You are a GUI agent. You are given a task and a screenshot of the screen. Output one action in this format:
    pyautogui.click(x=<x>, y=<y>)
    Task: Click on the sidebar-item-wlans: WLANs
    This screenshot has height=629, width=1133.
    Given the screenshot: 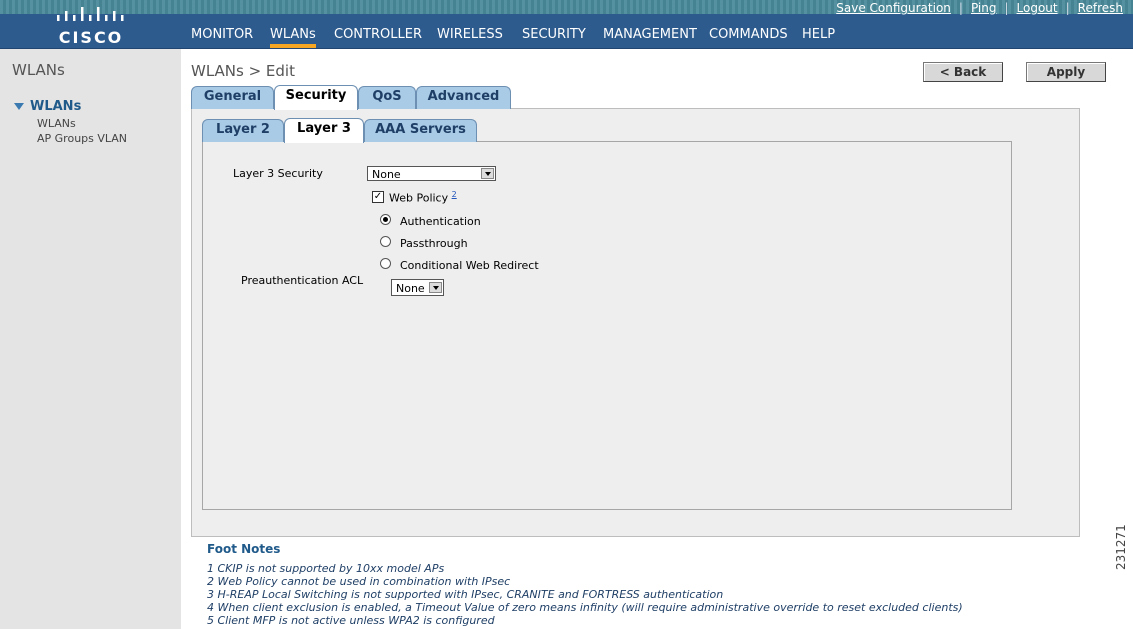 What is the action you would take?
    pyautogui.click(x=56, y=123)
    